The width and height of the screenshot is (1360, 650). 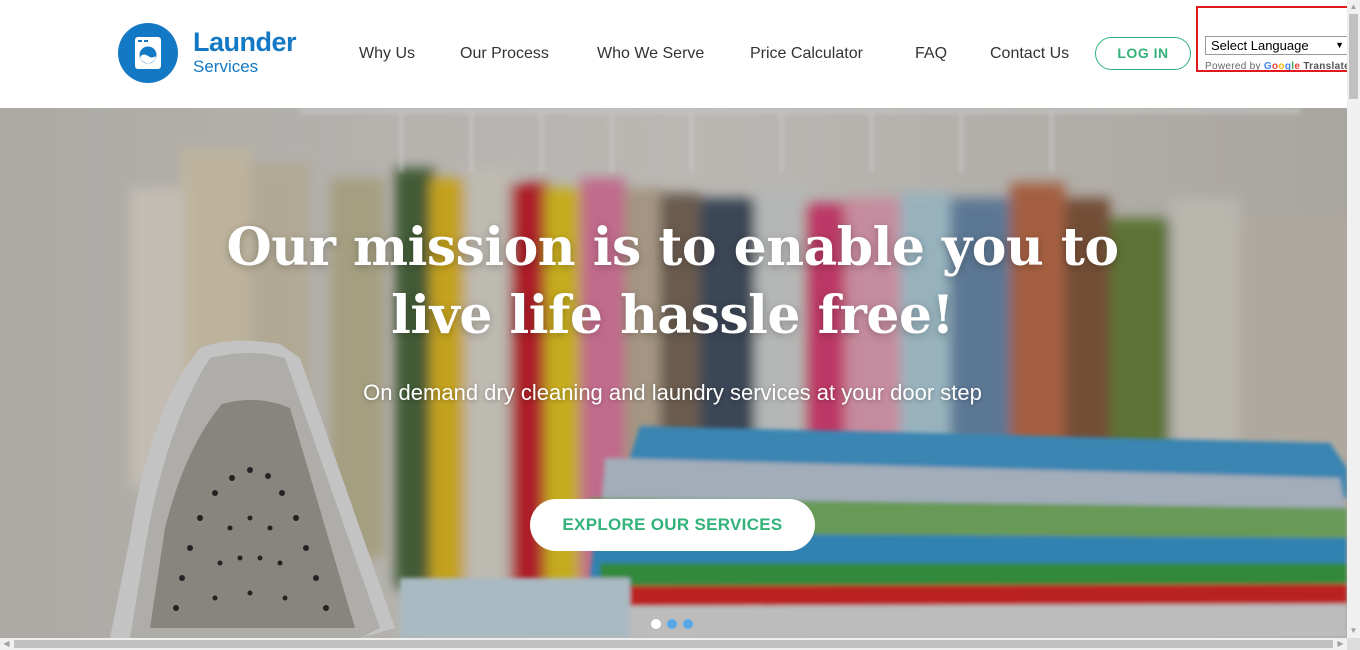 I want to click on nav-our-process: Our Process, so click(x=504, y=54).